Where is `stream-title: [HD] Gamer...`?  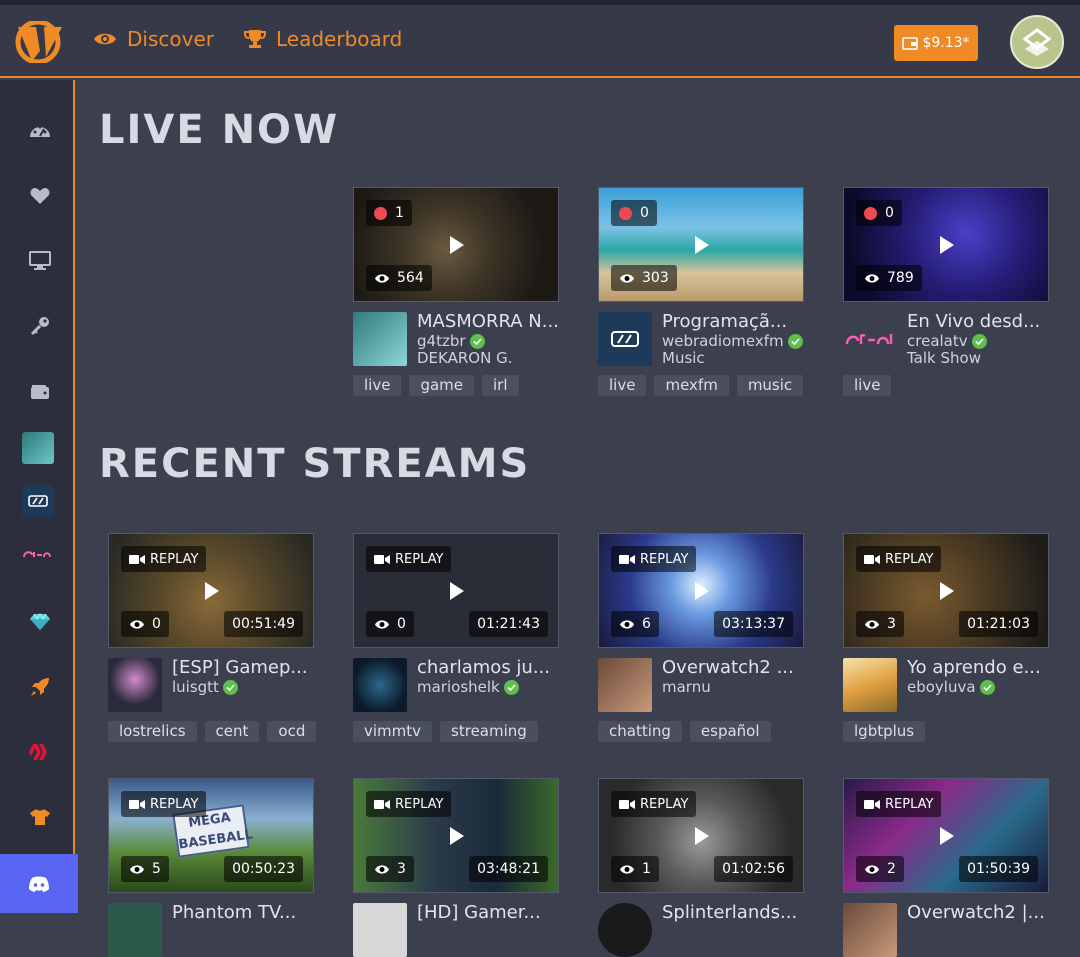 stream-title: [HD] Gamer... is located at coordinates (489, 913).